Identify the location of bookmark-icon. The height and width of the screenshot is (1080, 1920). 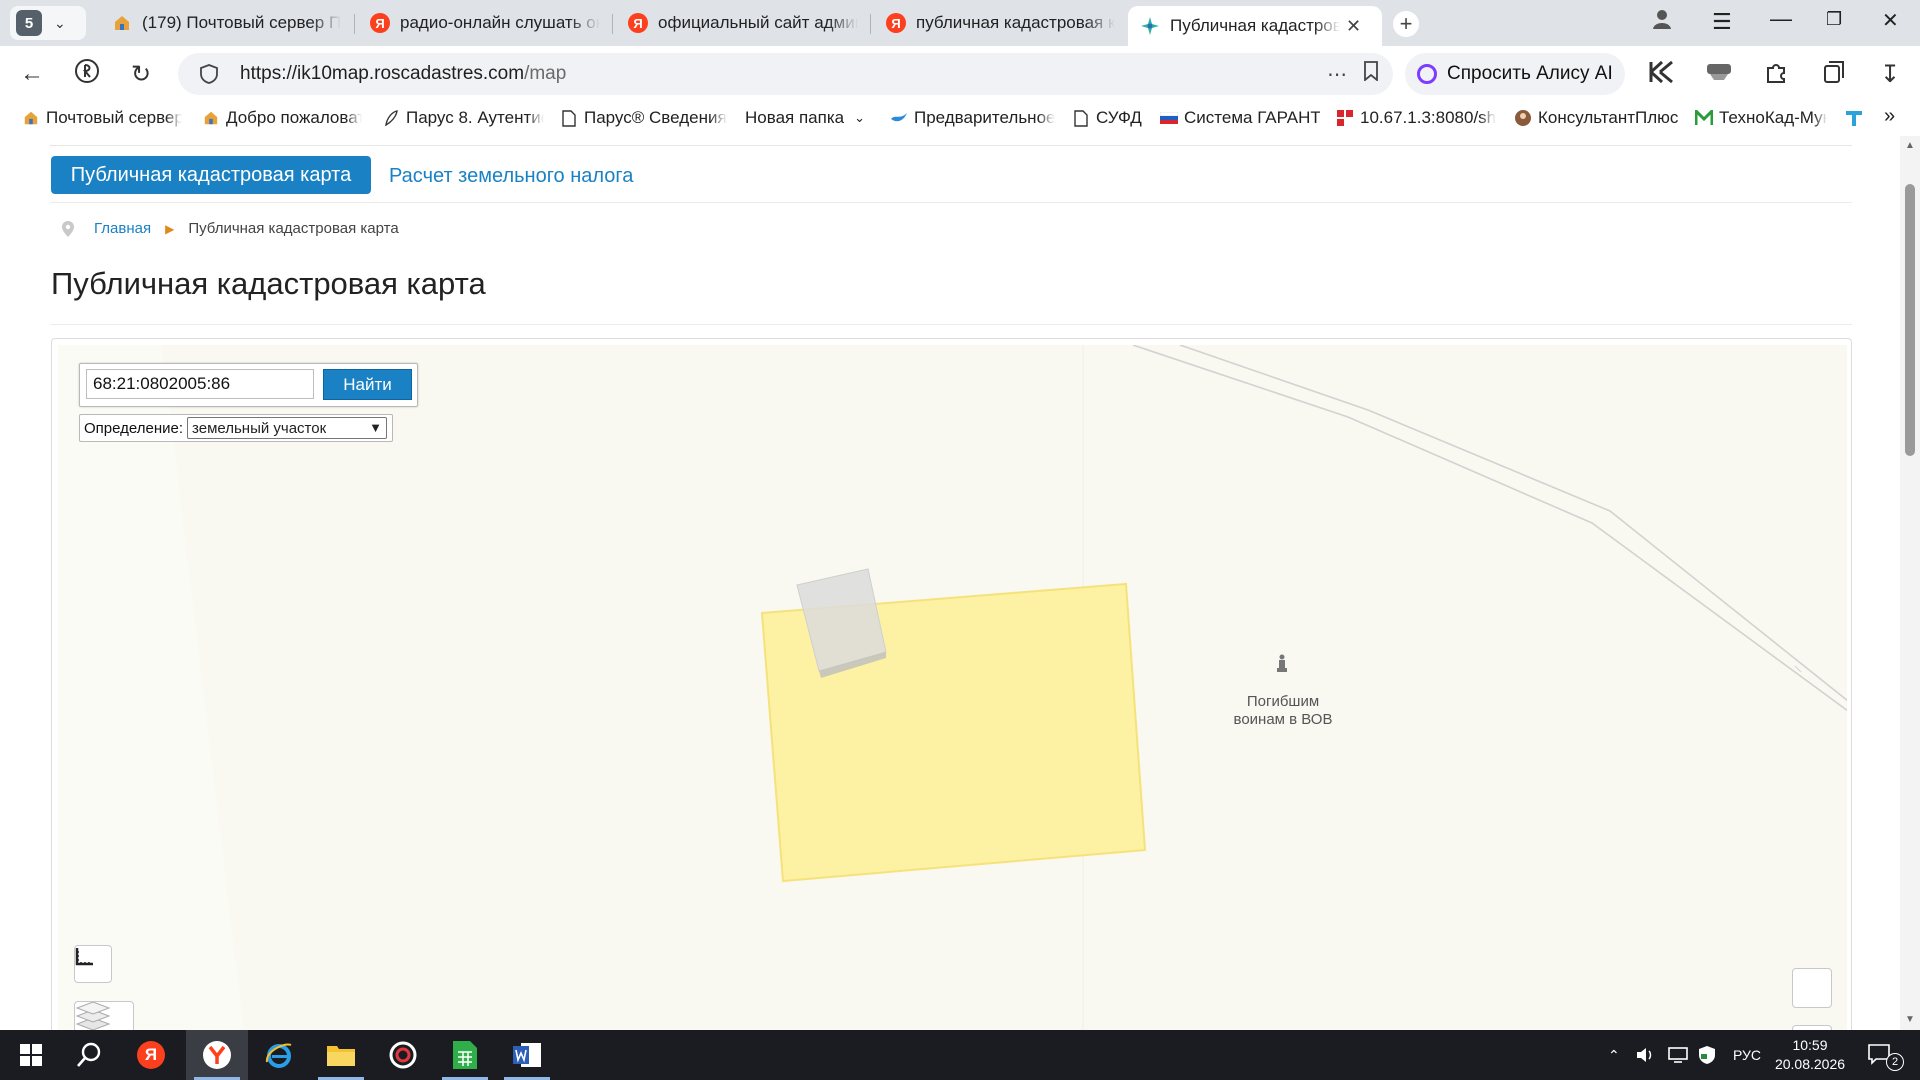
(1371, 74).